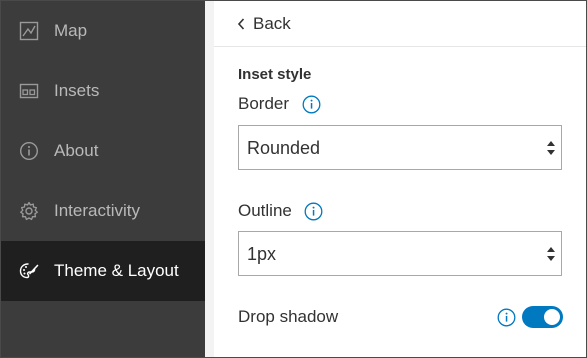  Describe the element at coordinates (103, 91) in the screenshot. I see `sidebar-item-insets: Insets` at that location.